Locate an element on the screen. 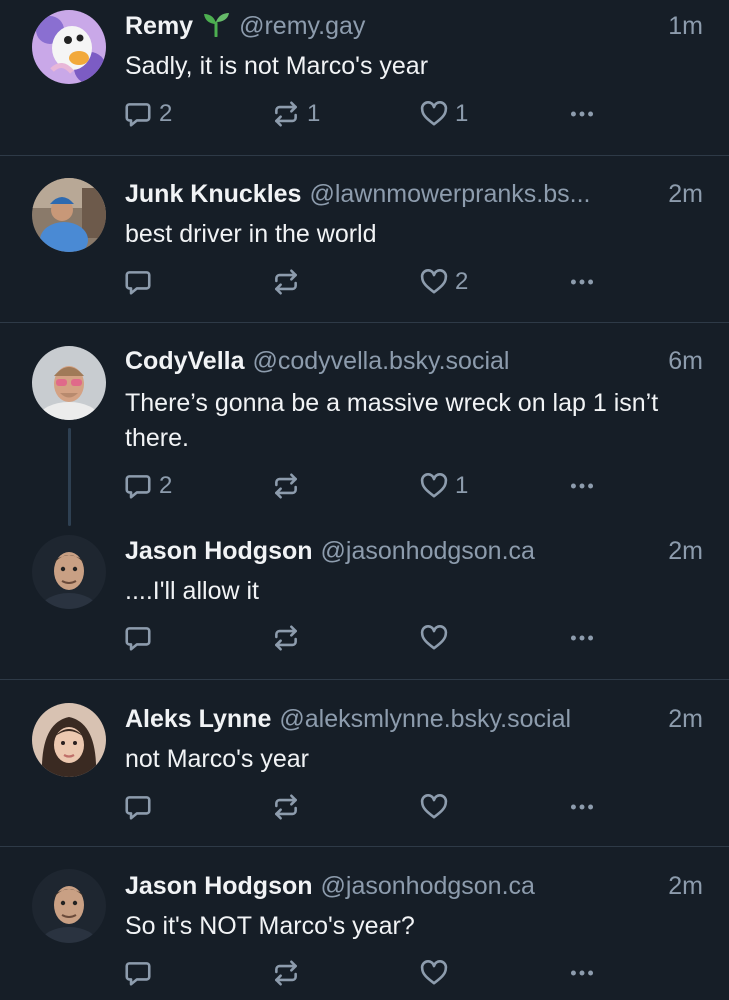  post-actions: 2 1 1 is located at coordinates (363, 114).